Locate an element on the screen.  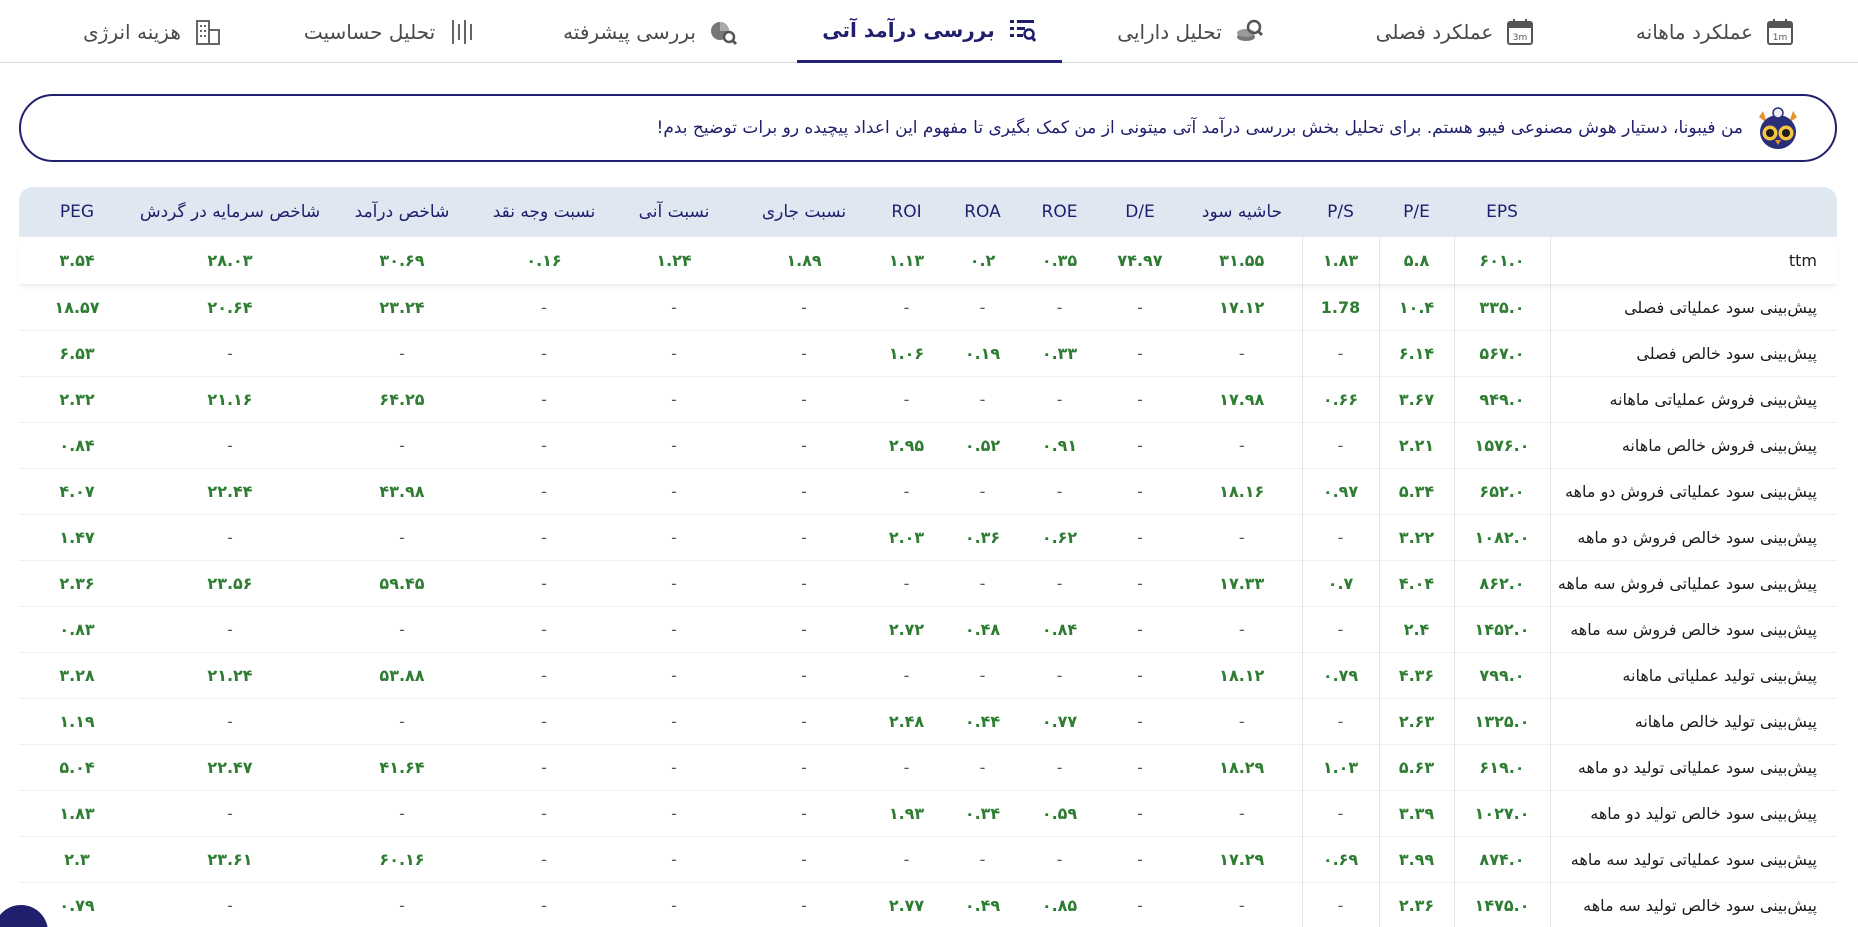
column-header: نسبت جاری is located at coordinates (804, 212).